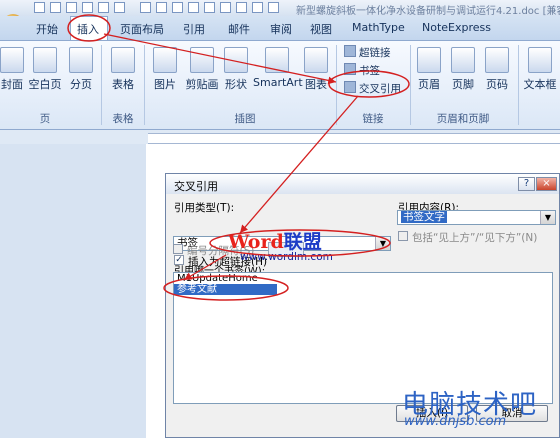  I want to click on cross-reference-highlight-ellipse, so click(369, 84).